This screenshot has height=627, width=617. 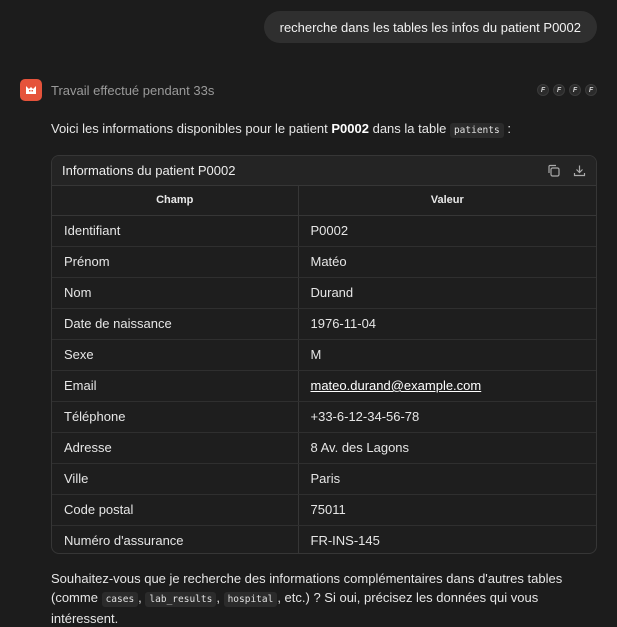 I want to click on field-name: Email, so click(x=175, y=386).